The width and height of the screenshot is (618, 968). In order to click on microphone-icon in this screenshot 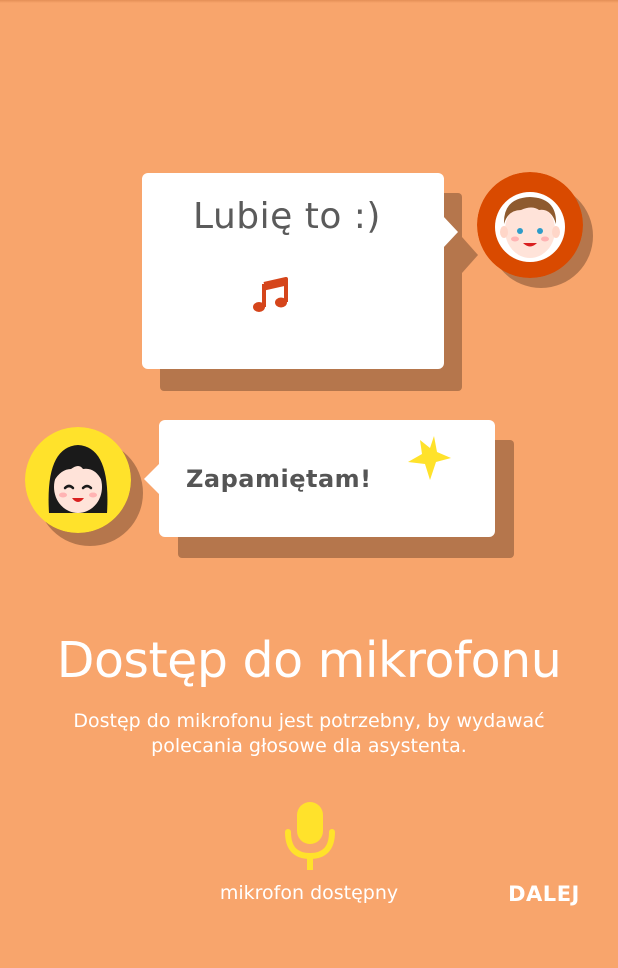, I will do `click(310, 836)`.